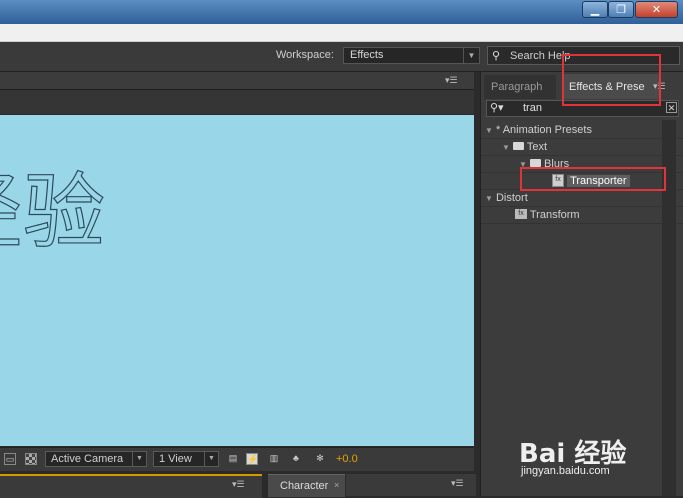 The image size is (683, 498). What do you see at coordinates (554, 215) in the screenshot?
I see `tree-item-label: Transform` at bounding box center [554, 215].